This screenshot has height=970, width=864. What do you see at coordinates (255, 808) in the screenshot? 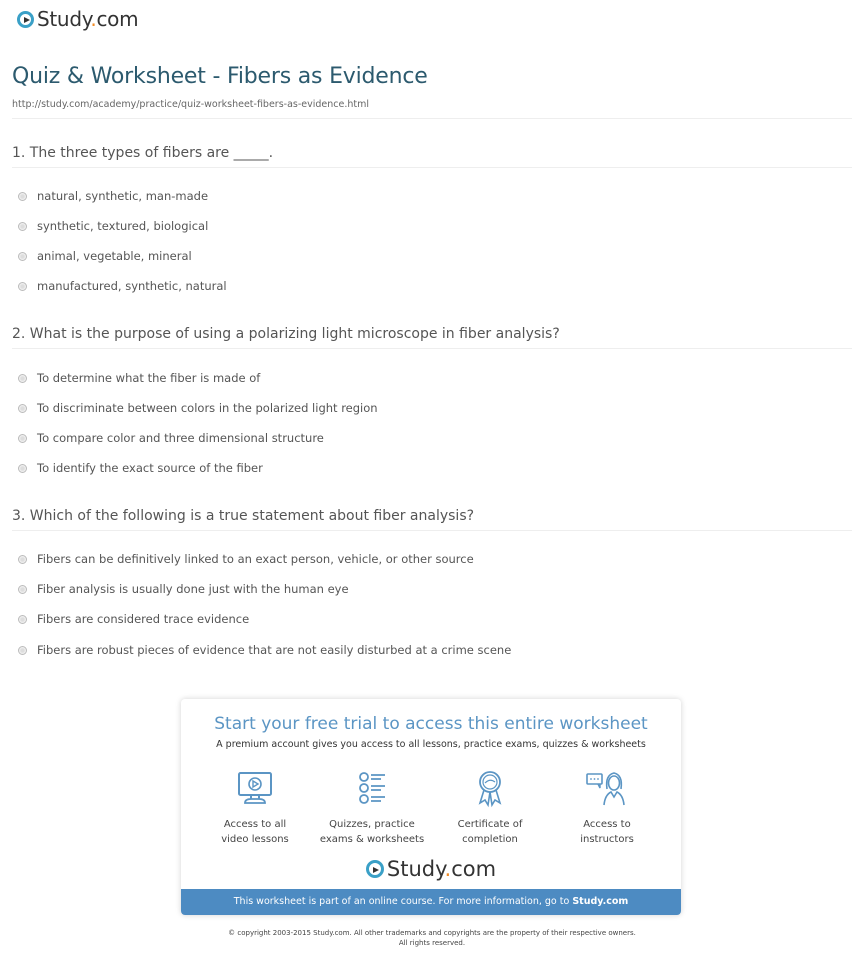
I see `feature-video-lessons: Access to all video lessons` at bounding box center [255, 808].